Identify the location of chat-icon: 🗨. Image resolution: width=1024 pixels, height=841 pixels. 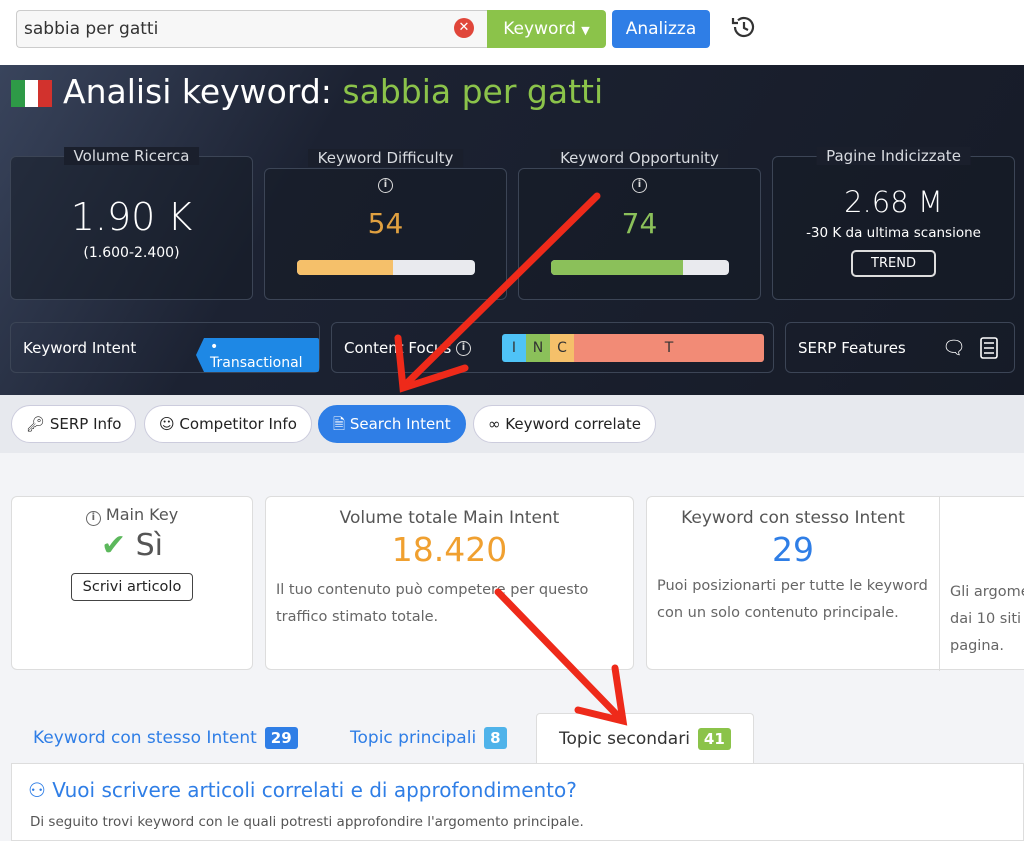
(954, 347).